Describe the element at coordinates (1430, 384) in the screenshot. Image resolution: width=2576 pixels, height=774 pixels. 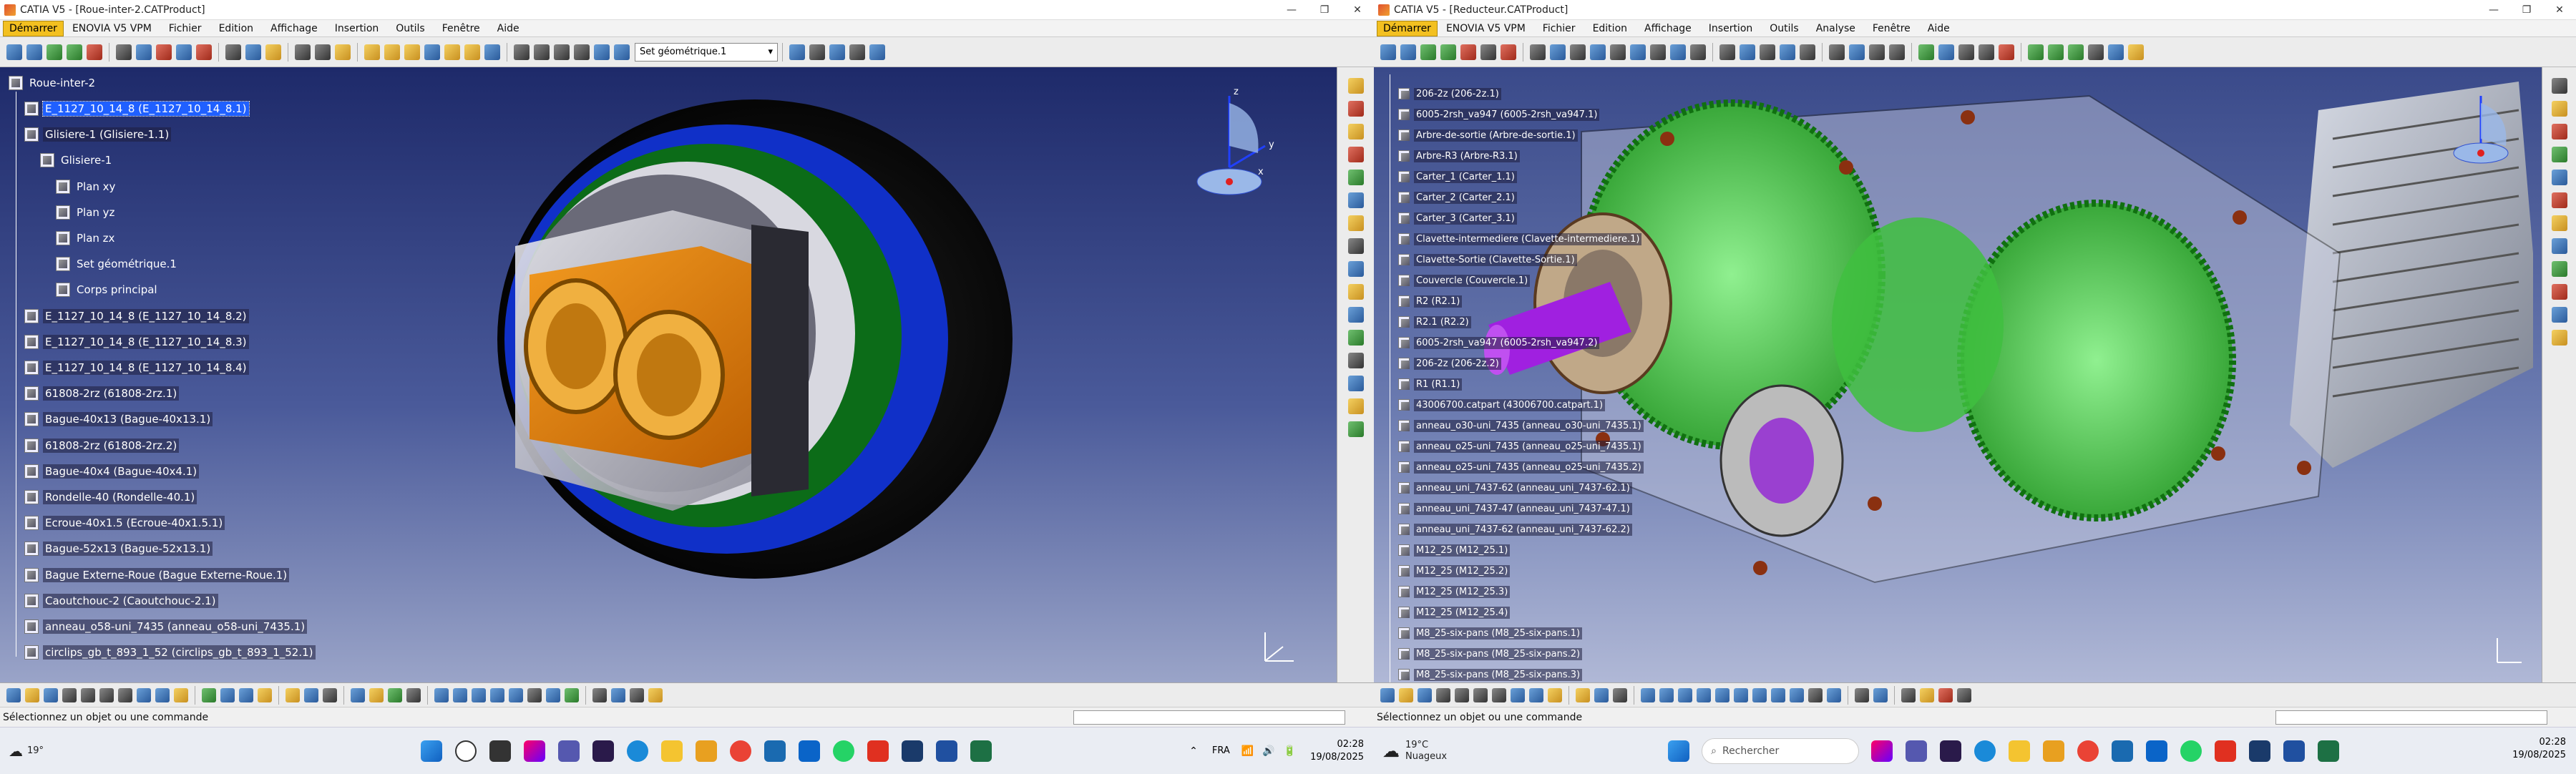
I see `tree-node: R1 (R1.1)` at that location.